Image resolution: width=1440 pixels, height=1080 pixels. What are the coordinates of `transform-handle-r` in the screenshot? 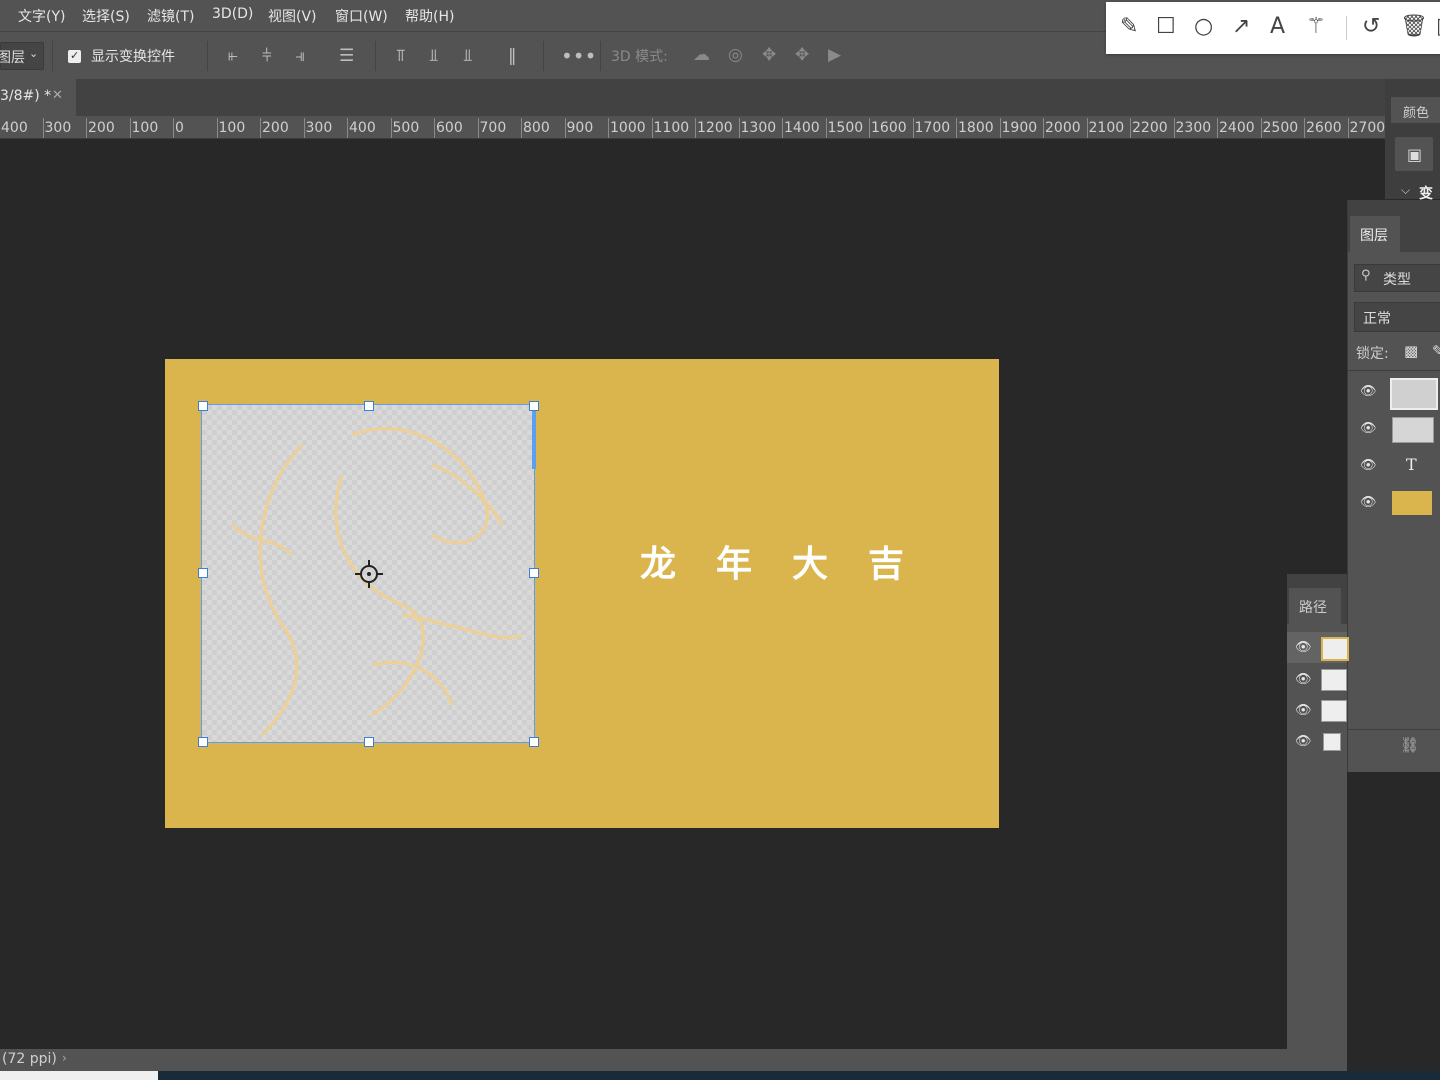 It's located at (534, 573).